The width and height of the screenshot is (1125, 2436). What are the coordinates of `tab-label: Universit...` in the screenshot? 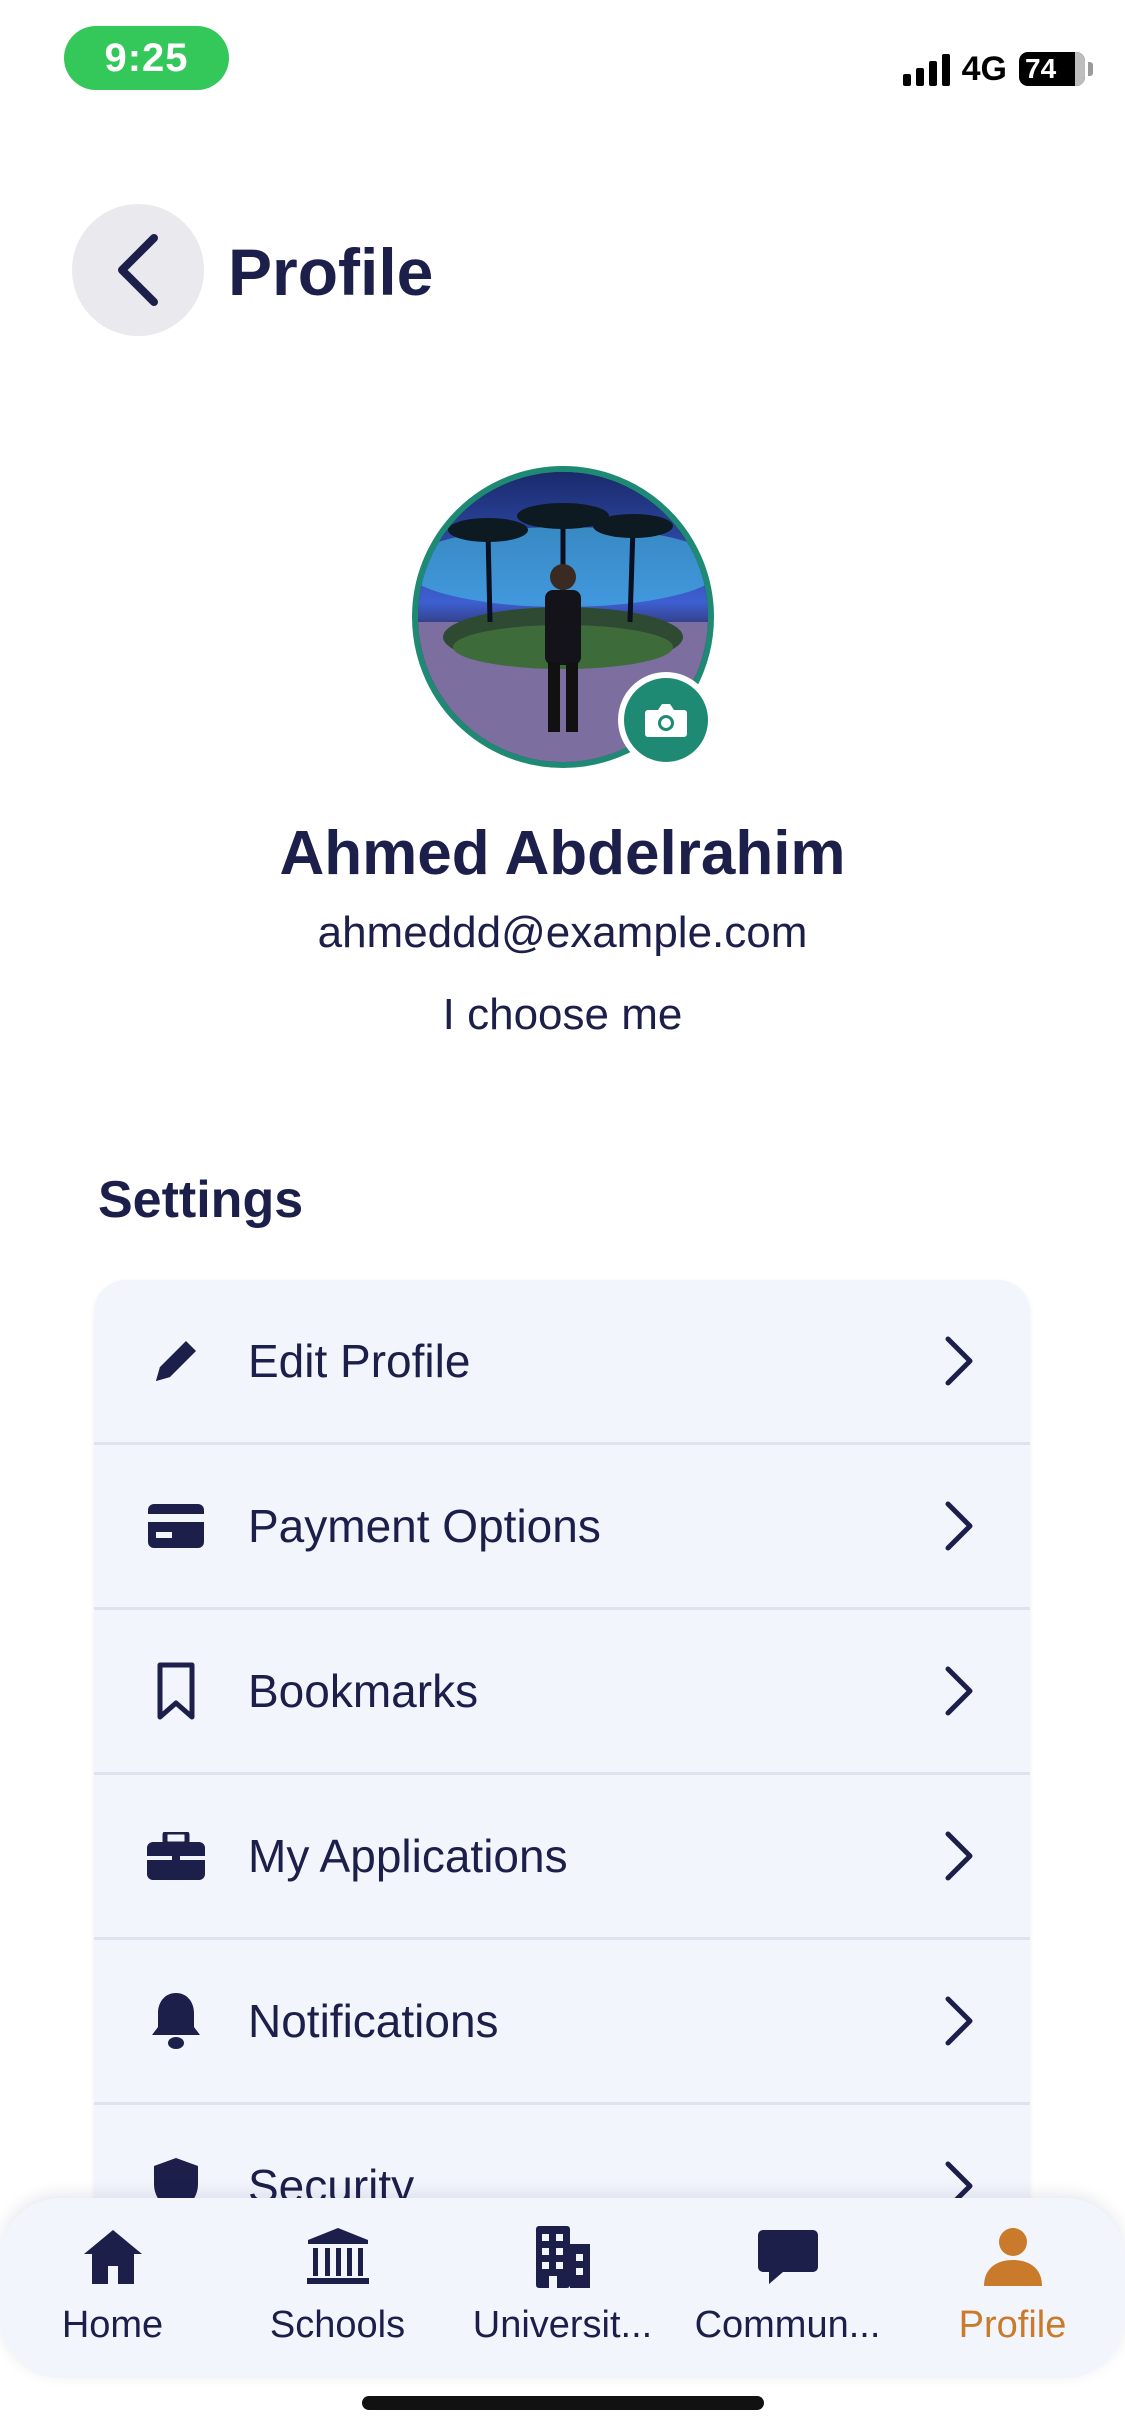 It's located at (562, 2325).